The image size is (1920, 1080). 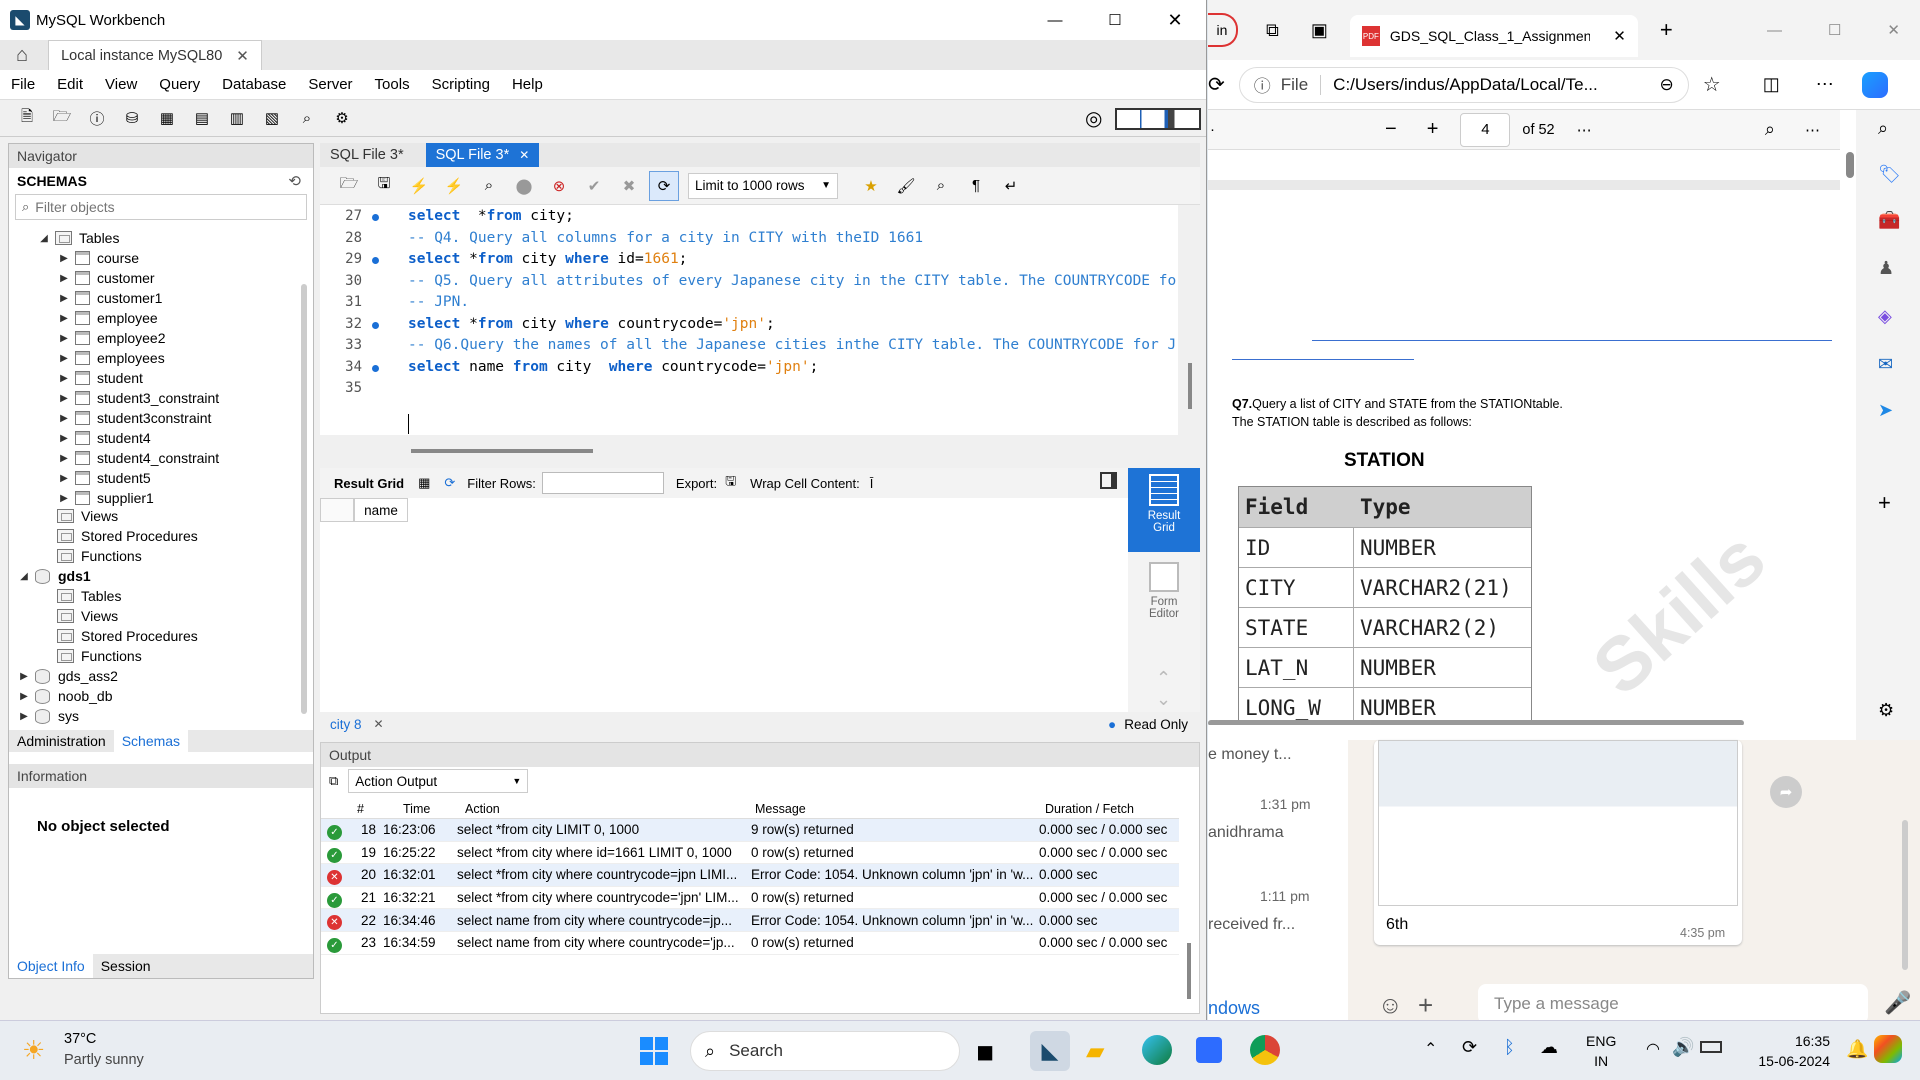 I want to click on copy-icon: ⧉, so click(x=333, y=781).